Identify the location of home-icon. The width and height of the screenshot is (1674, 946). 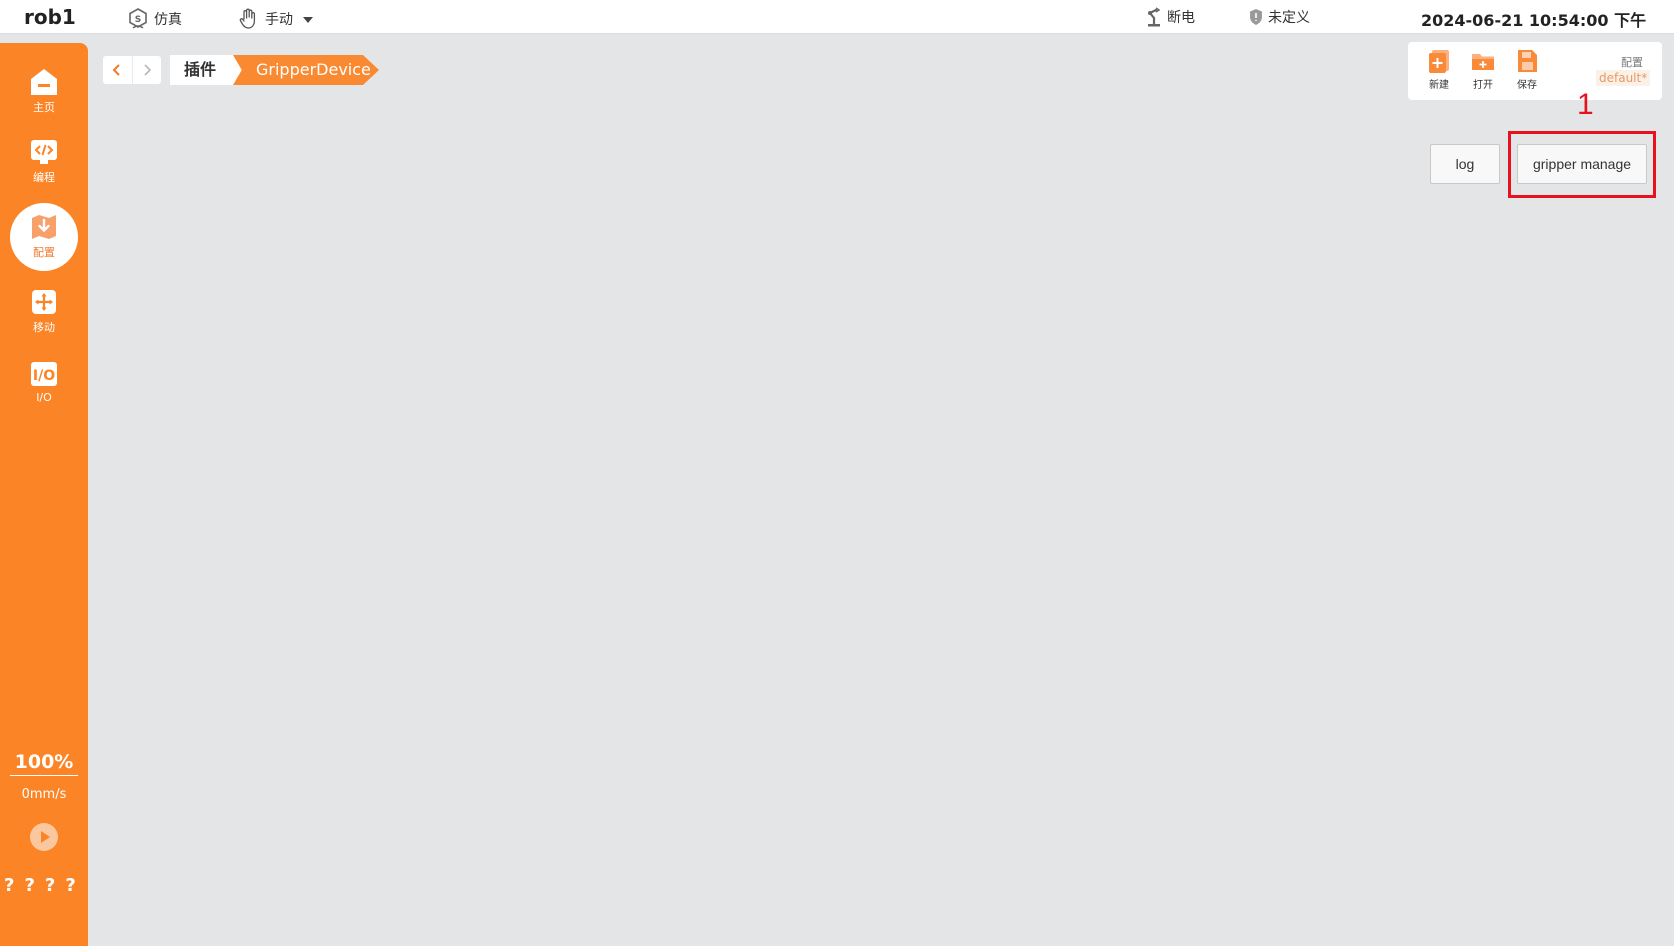
(44, 82).